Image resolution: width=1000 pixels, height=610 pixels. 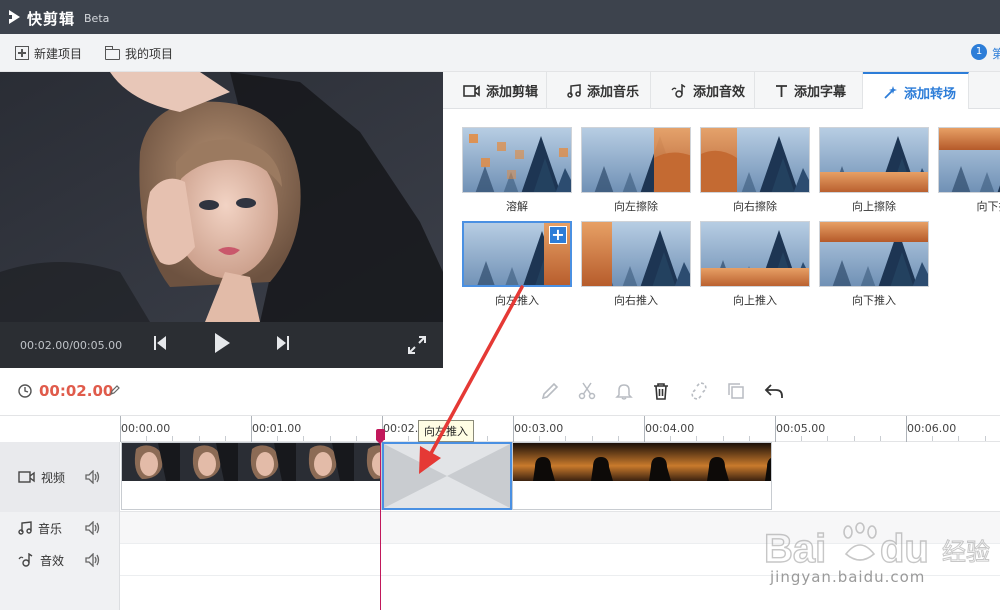 I want to click on timeline-transition-block, so click(x=447, y=476).